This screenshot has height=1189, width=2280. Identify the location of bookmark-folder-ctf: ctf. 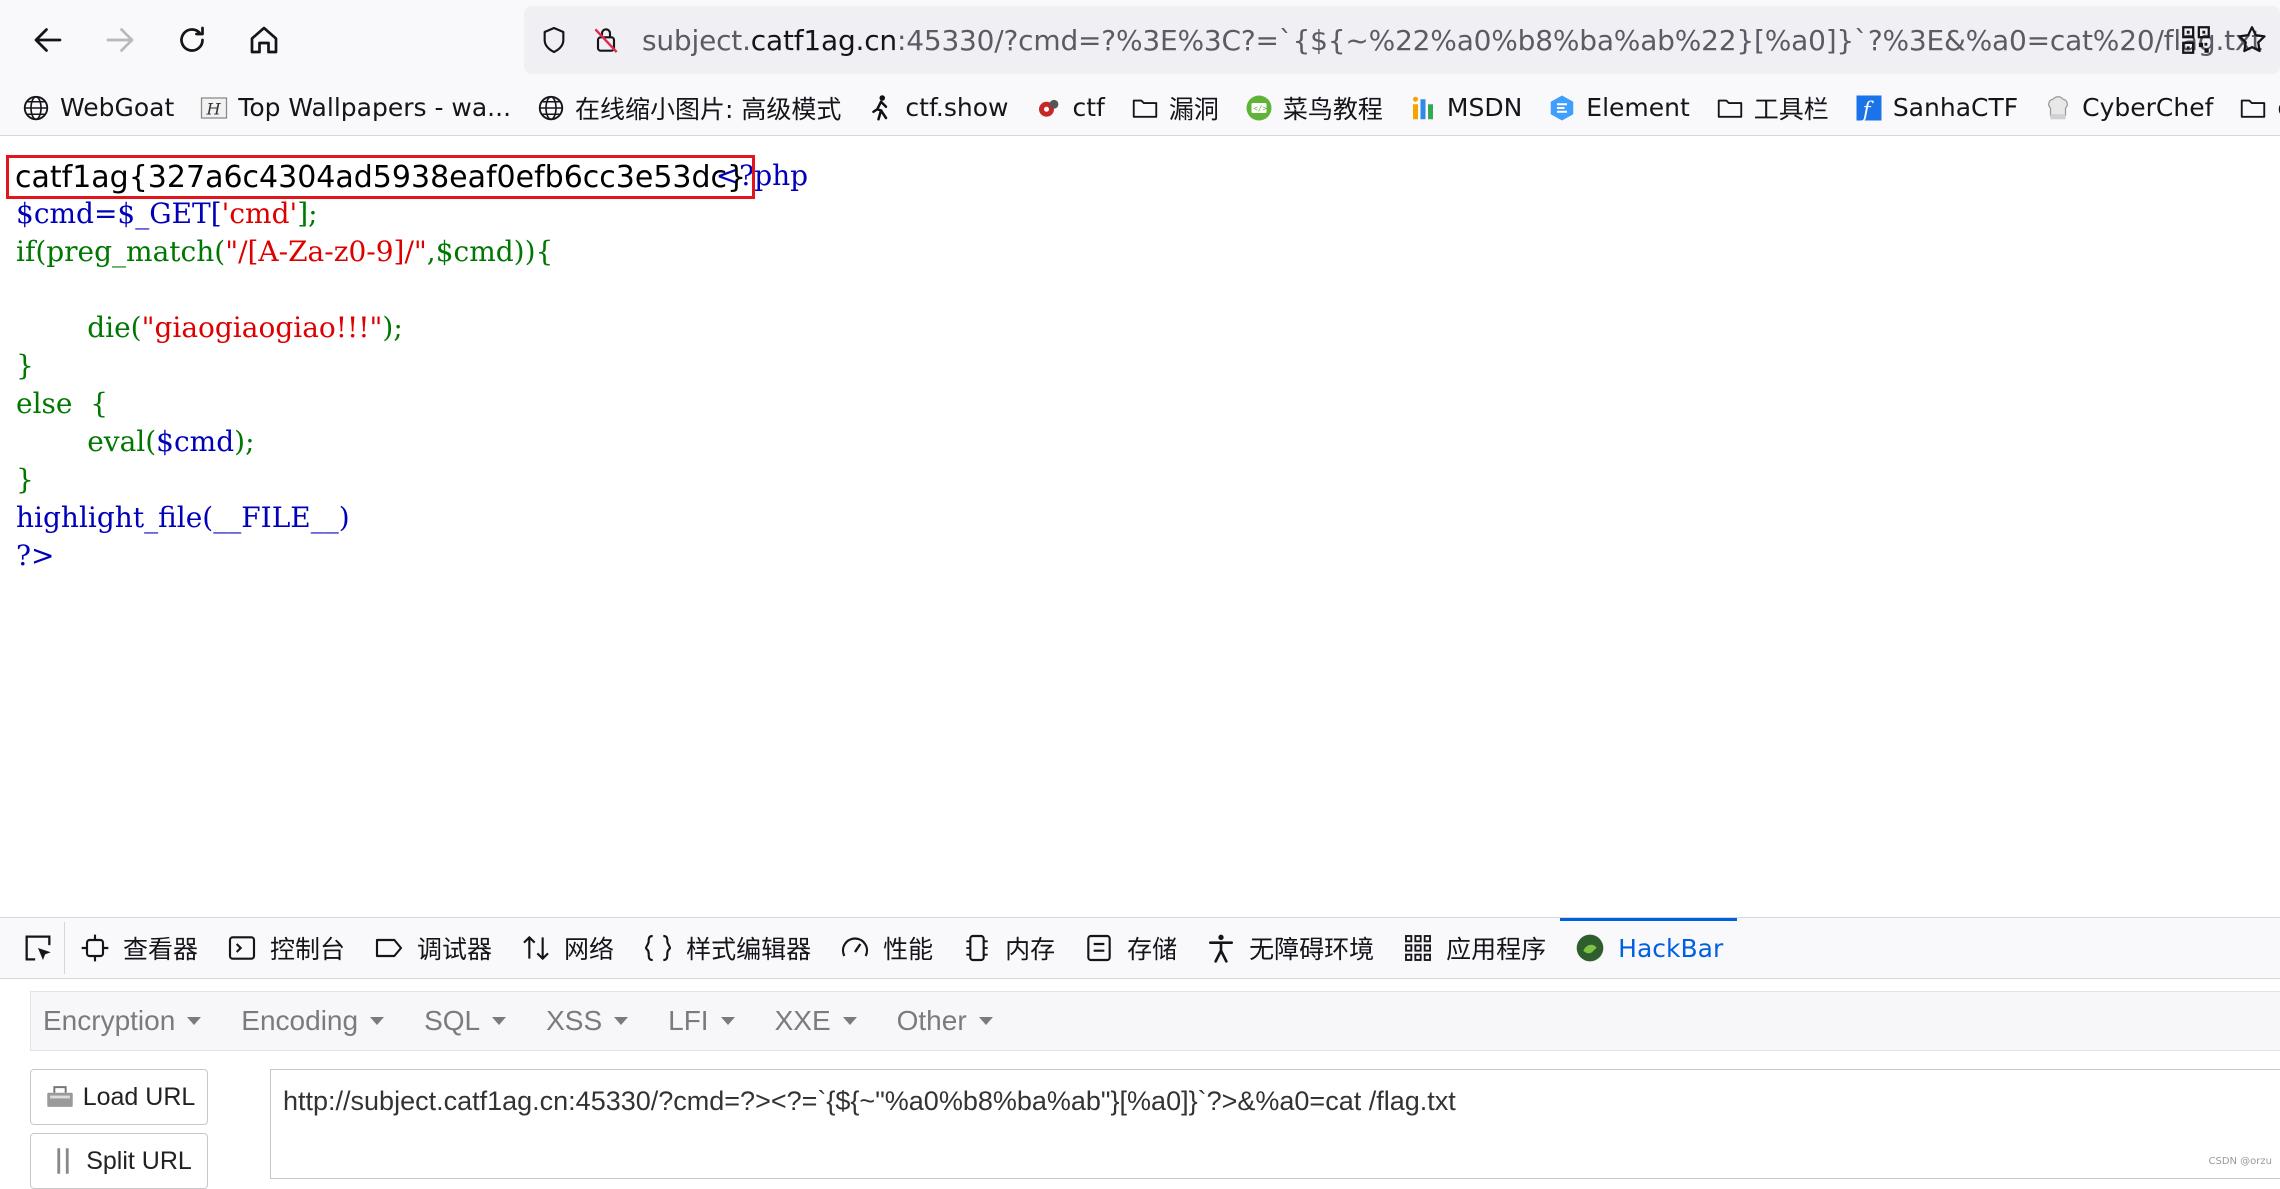
(2258, 108).